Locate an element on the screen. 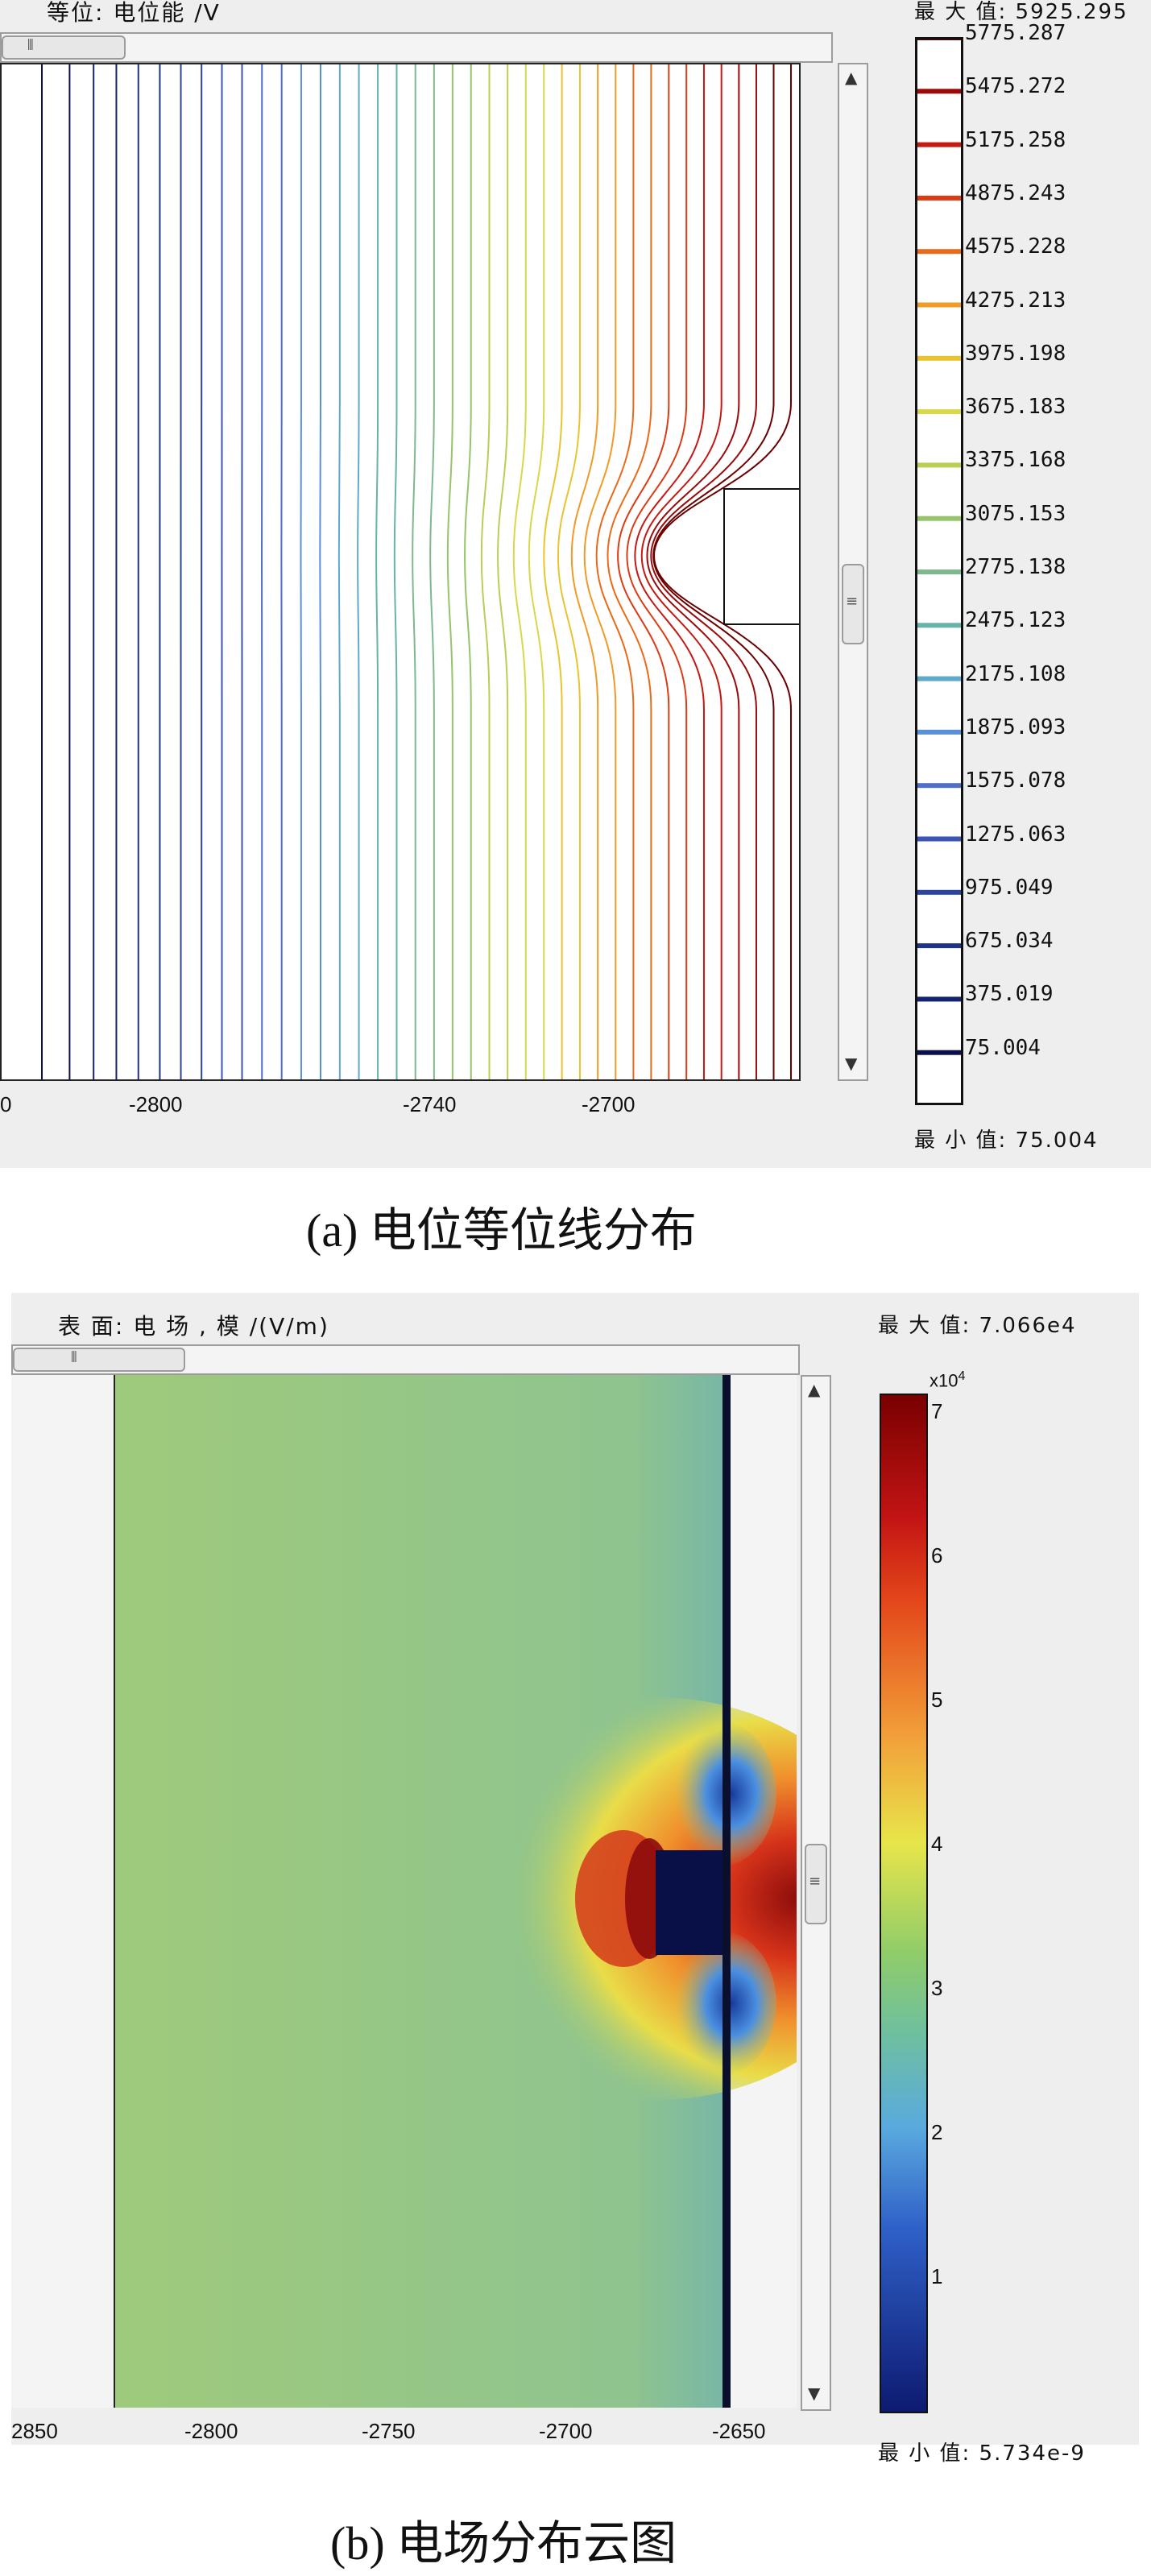 The width and height of the screenshot is (1151, 2576). legend-label: 5775.287 is located at coordinates (1015, 33).